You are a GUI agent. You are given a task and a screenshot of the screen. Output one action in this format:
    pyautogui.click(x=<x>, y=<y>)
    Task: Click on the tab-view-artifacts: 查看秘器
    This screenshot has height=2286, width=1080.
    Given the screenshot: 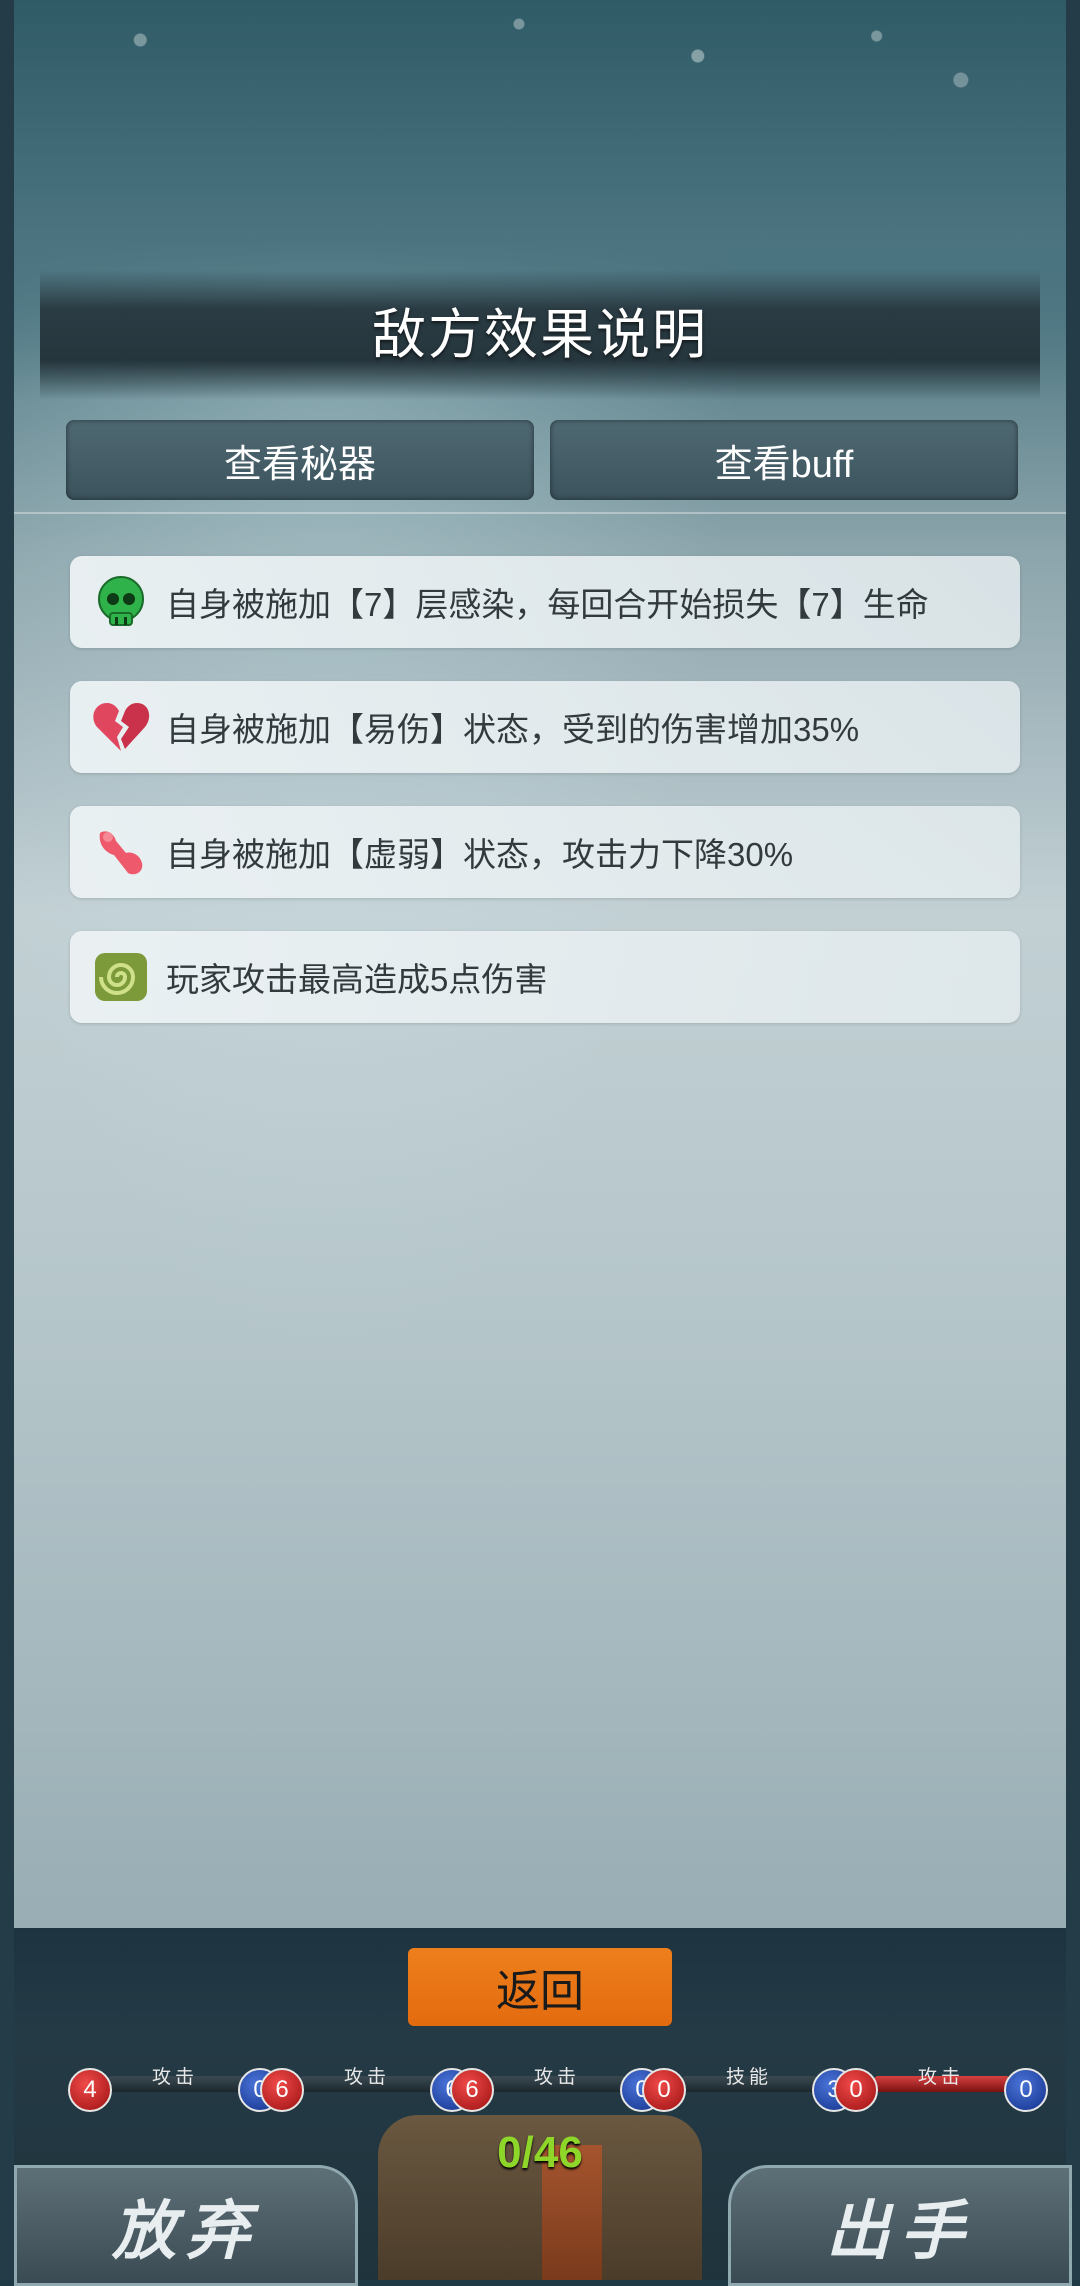 What is the action you would take?
    pyautogui.click(x=300, y=460)
    